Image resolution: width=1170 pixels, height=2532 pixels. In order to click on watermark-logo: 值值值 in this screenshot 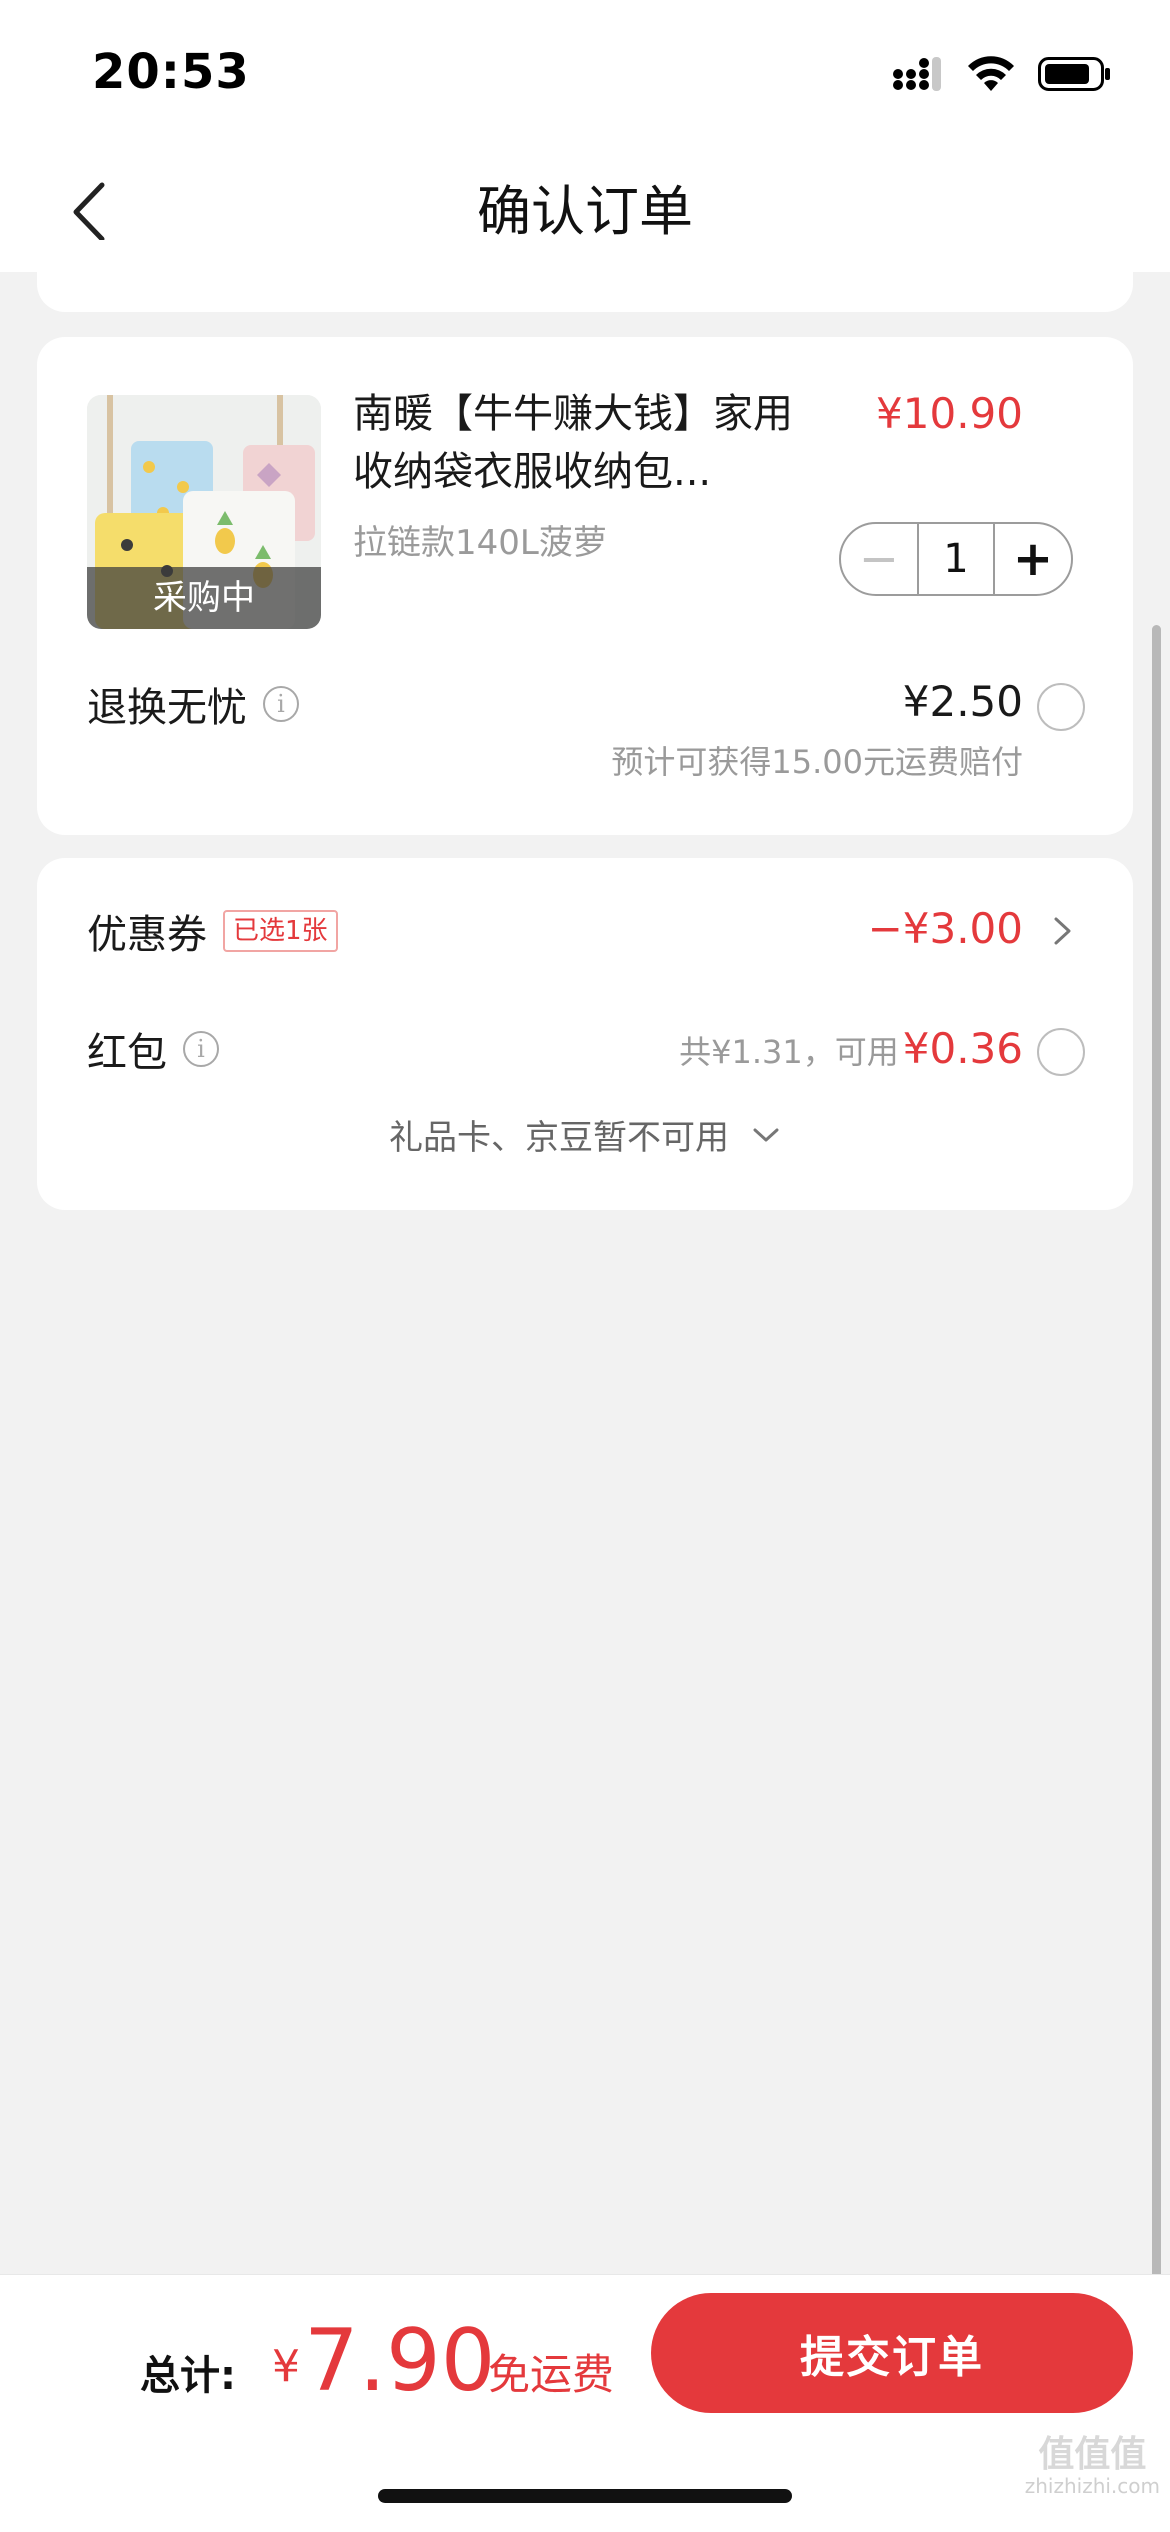, I will do `click(1092, 2454)`.